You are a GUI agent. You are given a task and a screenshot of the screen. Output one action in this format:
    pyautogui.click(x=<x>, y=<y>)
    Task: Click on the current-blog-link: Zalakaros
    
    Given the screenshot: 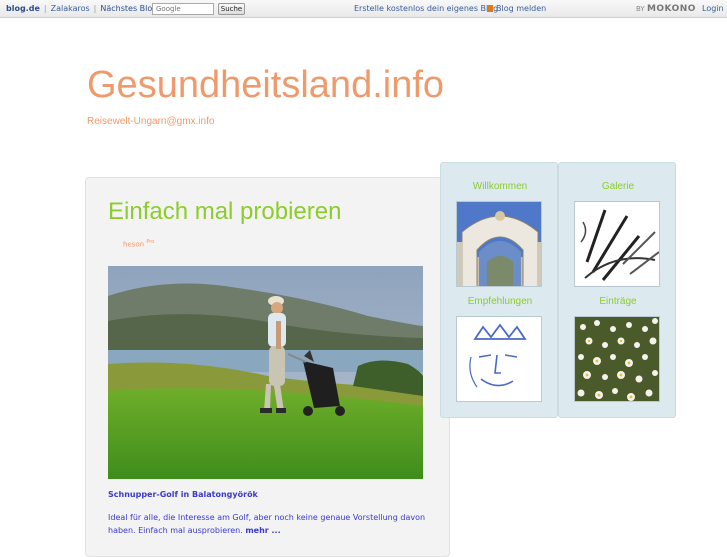 What is the action you would take?
    pyautogui.click(x=70, y=8)
    